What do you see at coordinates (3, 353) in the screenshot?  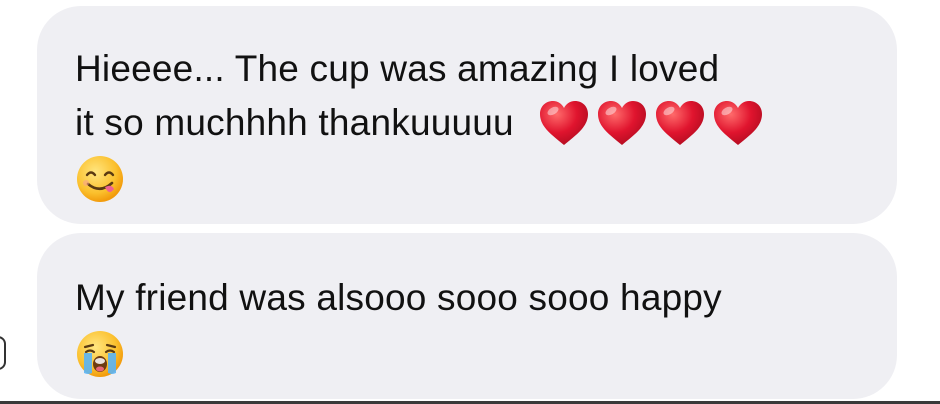 I see `partial-avatar-edge` at bounding box center [3, 353].